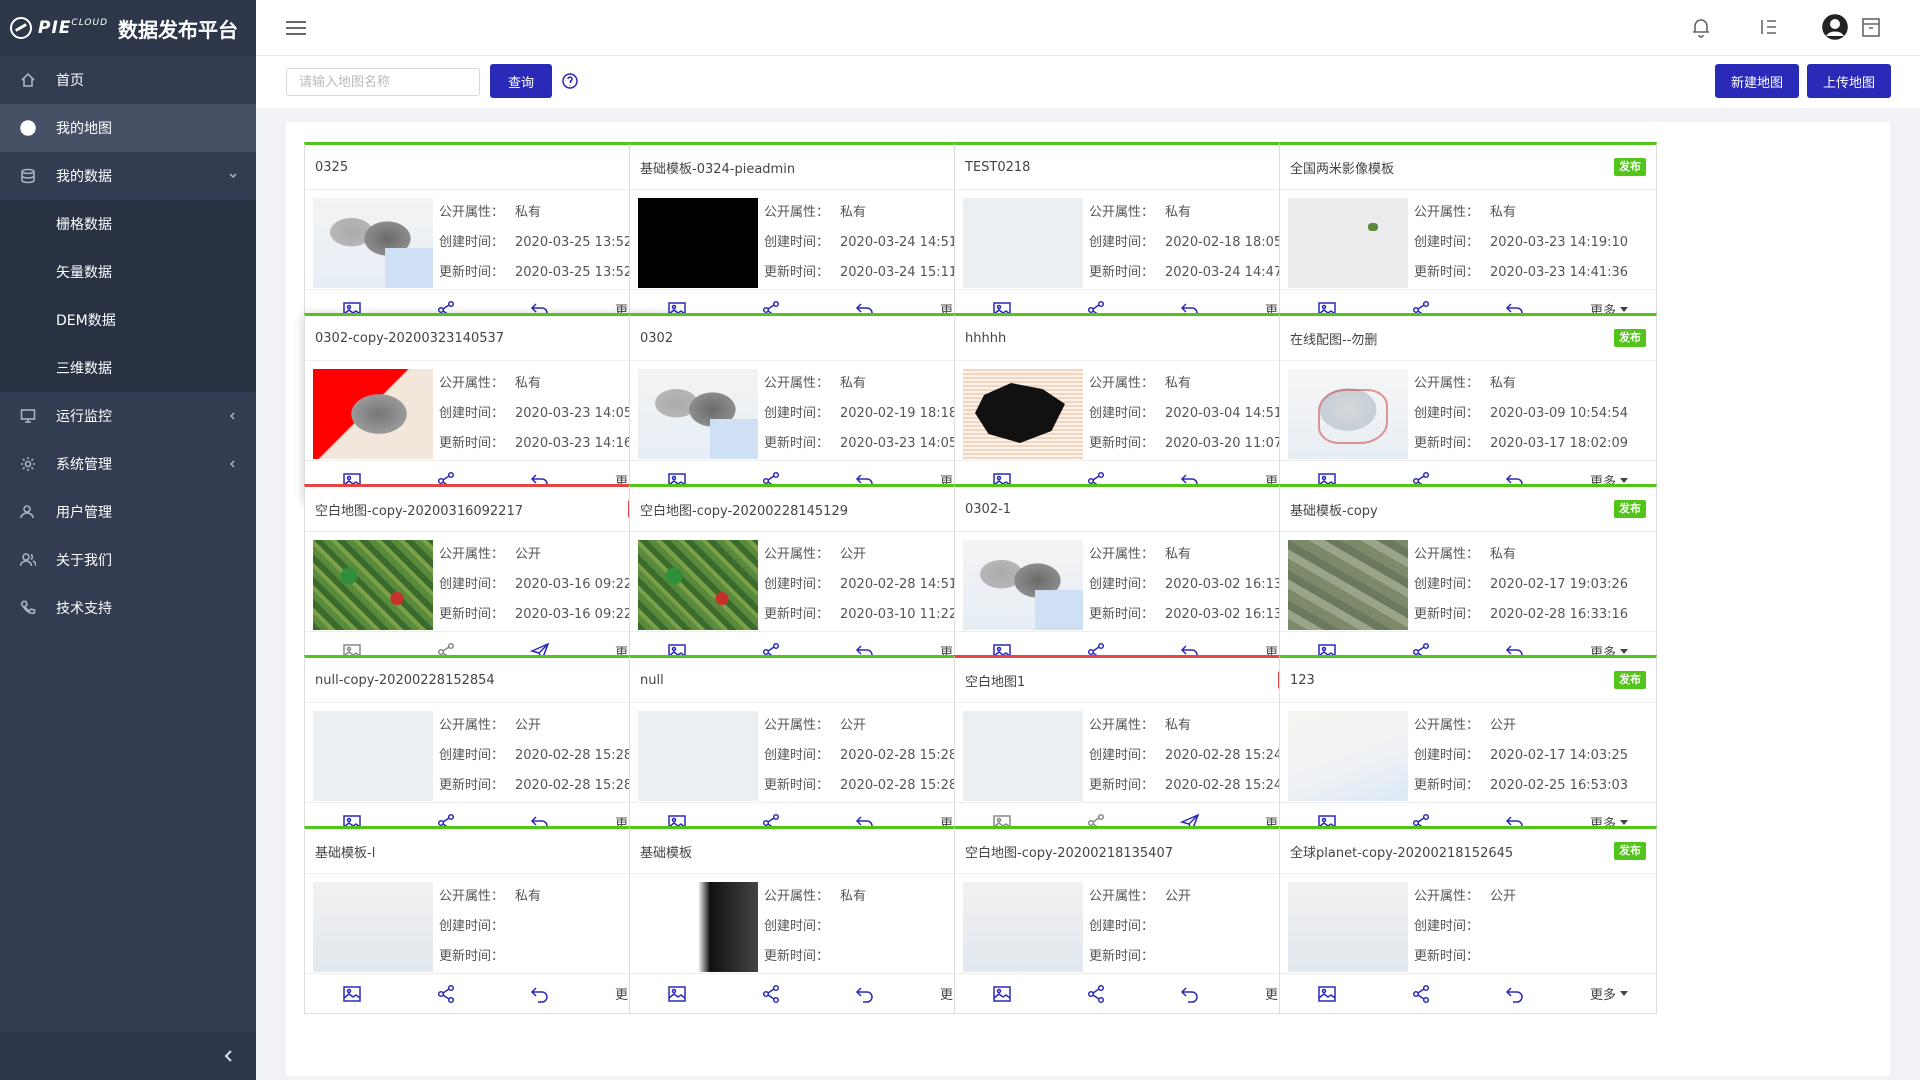 The width and height of the screenshot is (1920, 1080). Describe the element at coordinates (1701, 27) in the screenshot. I see `bell-icon` at that location.